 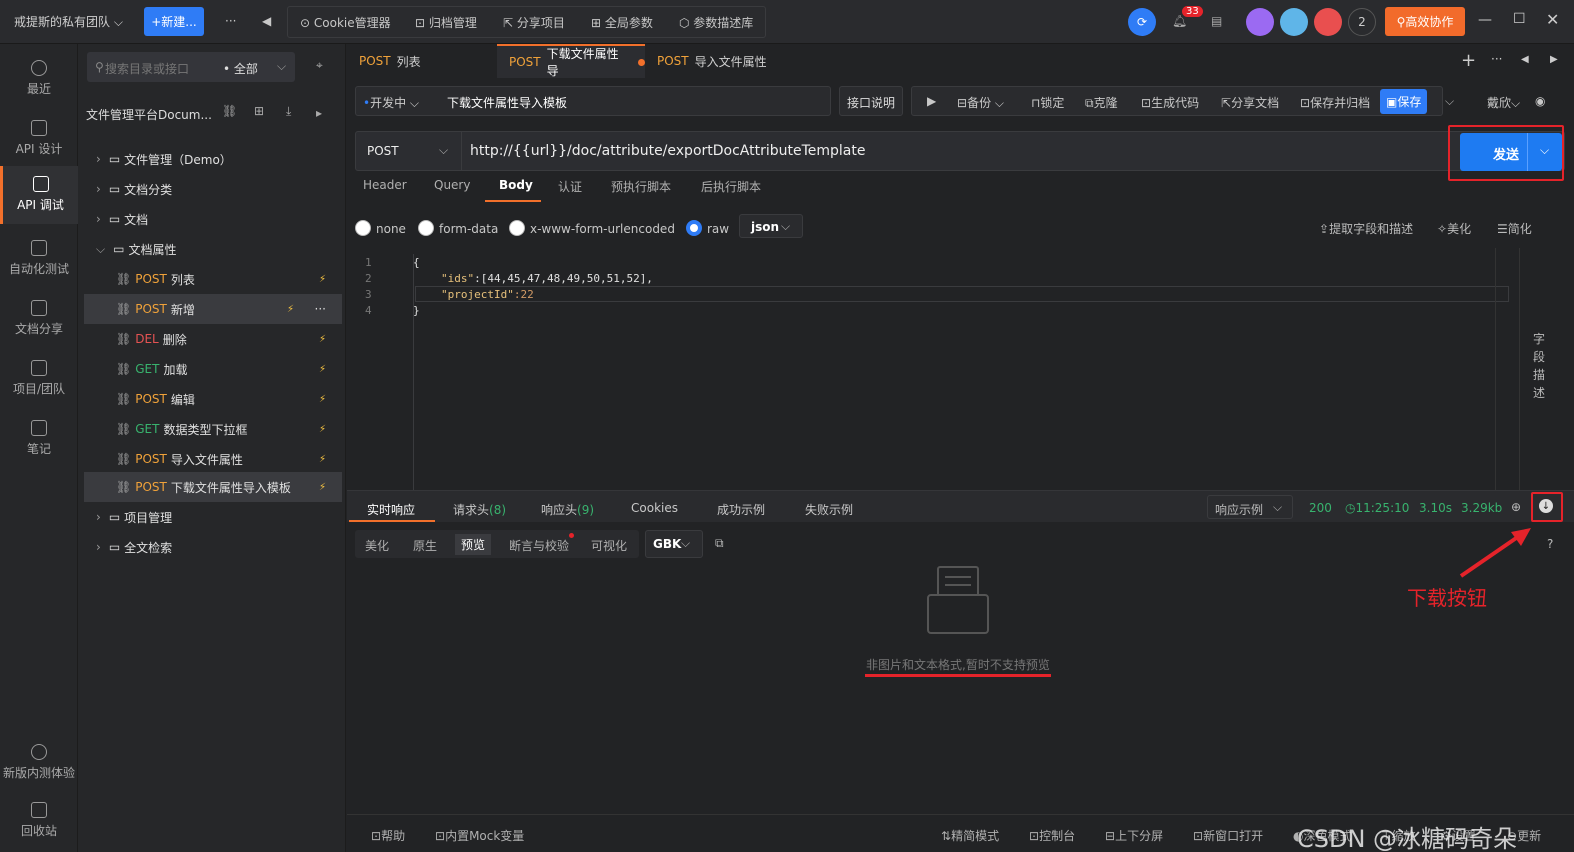 I want to click on view-raw: 原生, so click(x=425, y=545).